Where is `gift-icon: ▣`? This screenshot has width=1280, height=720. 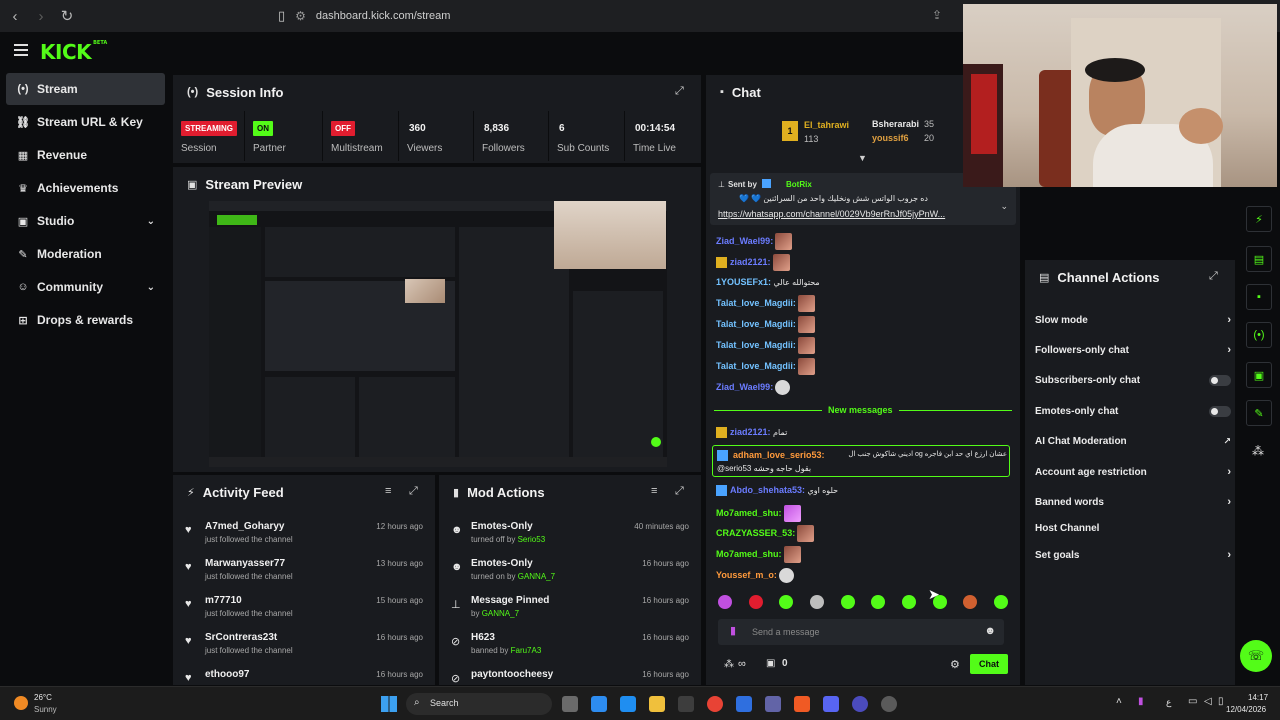 gift-icon: ▣ is located at coordinates (770, 663).